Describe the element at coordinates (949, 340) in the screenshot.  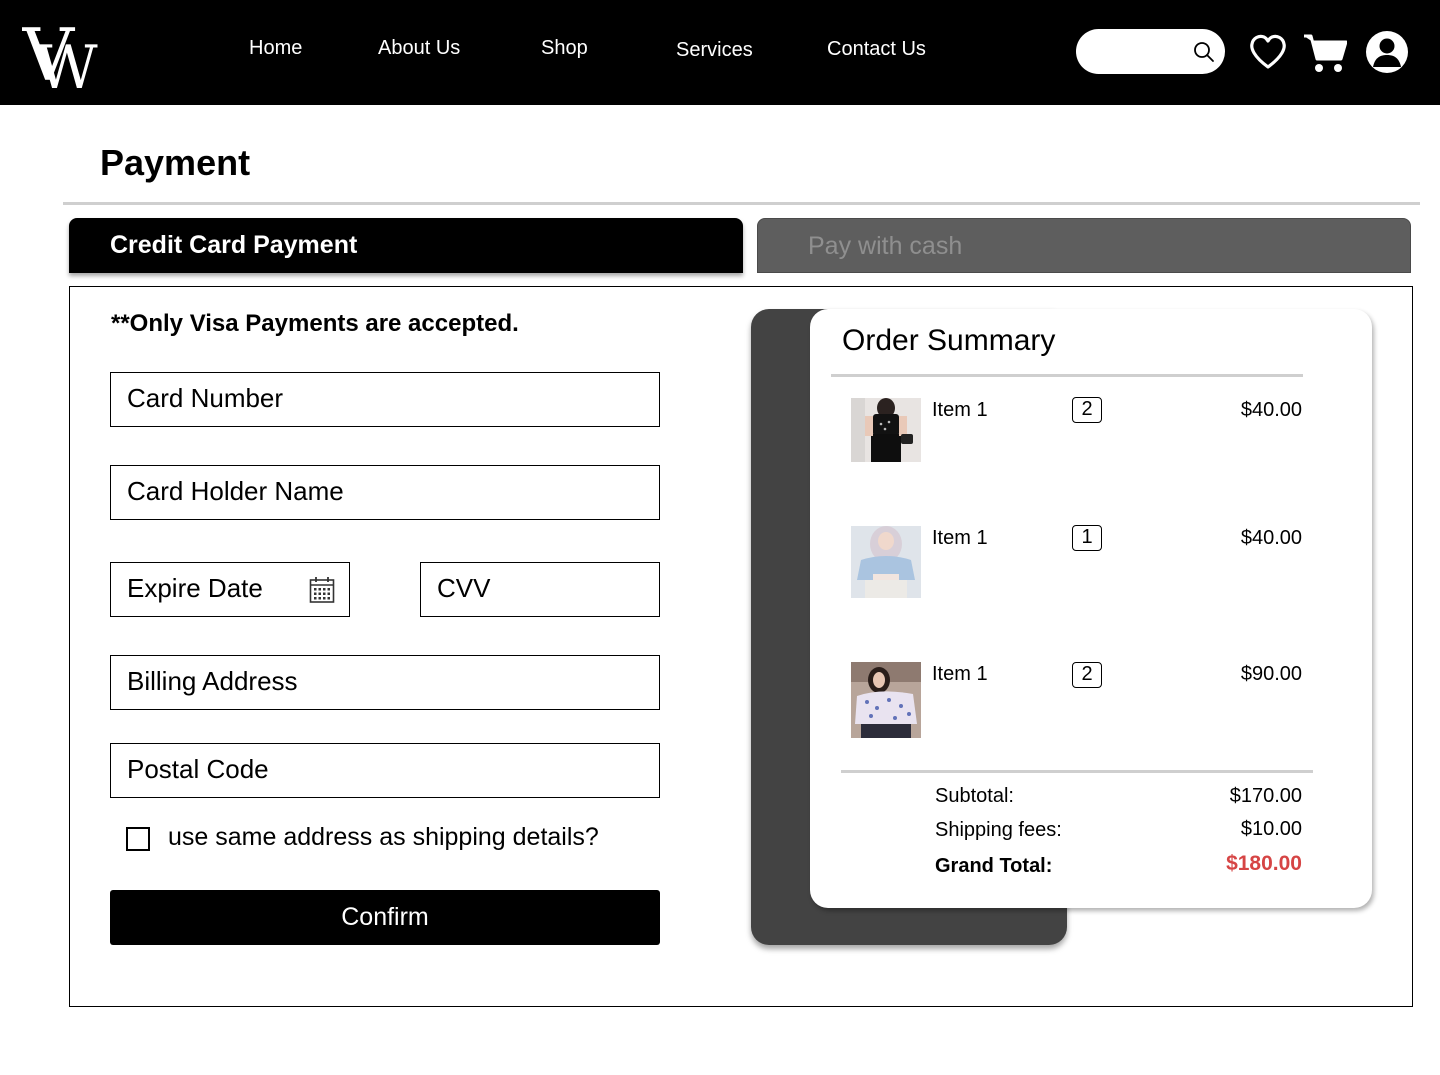
I see `order-summary-title: Order Summary` at that location.